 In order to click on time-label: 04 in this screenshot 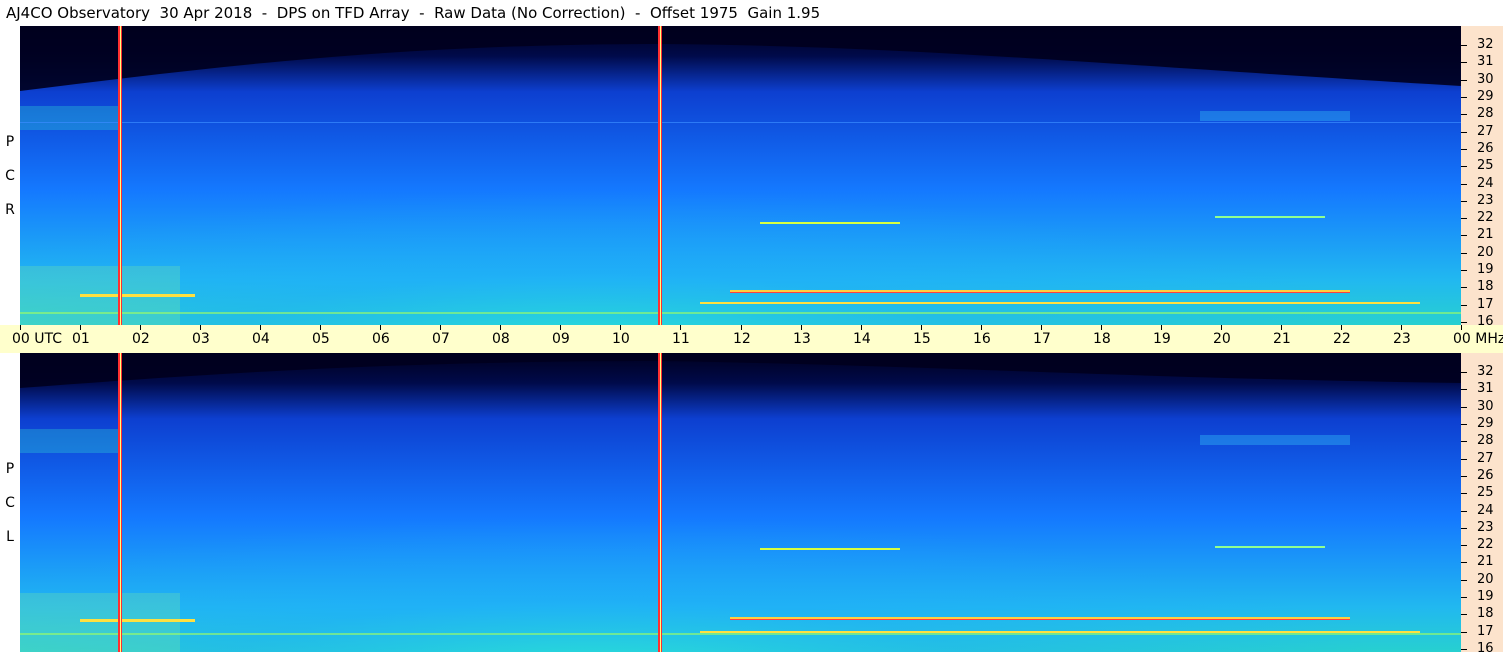, I will do `click(261, 339)`.